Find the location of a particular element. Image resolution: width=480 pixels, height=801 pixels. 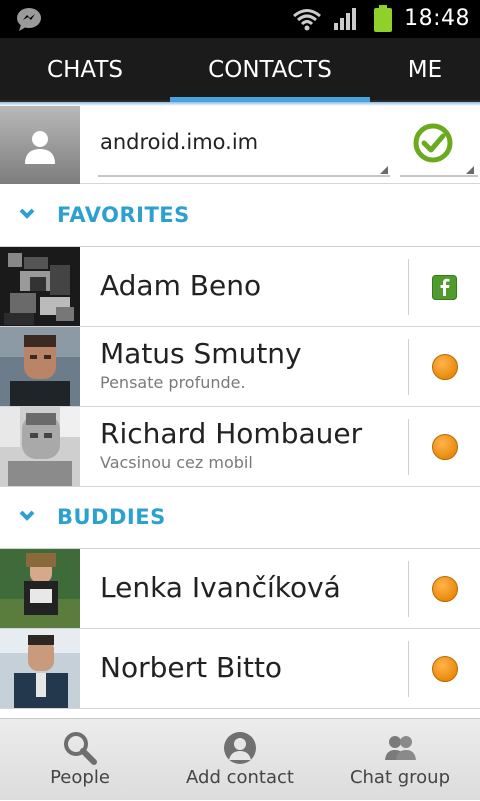

contact-name: Matus Smutny is located at coordinates (201, 353).